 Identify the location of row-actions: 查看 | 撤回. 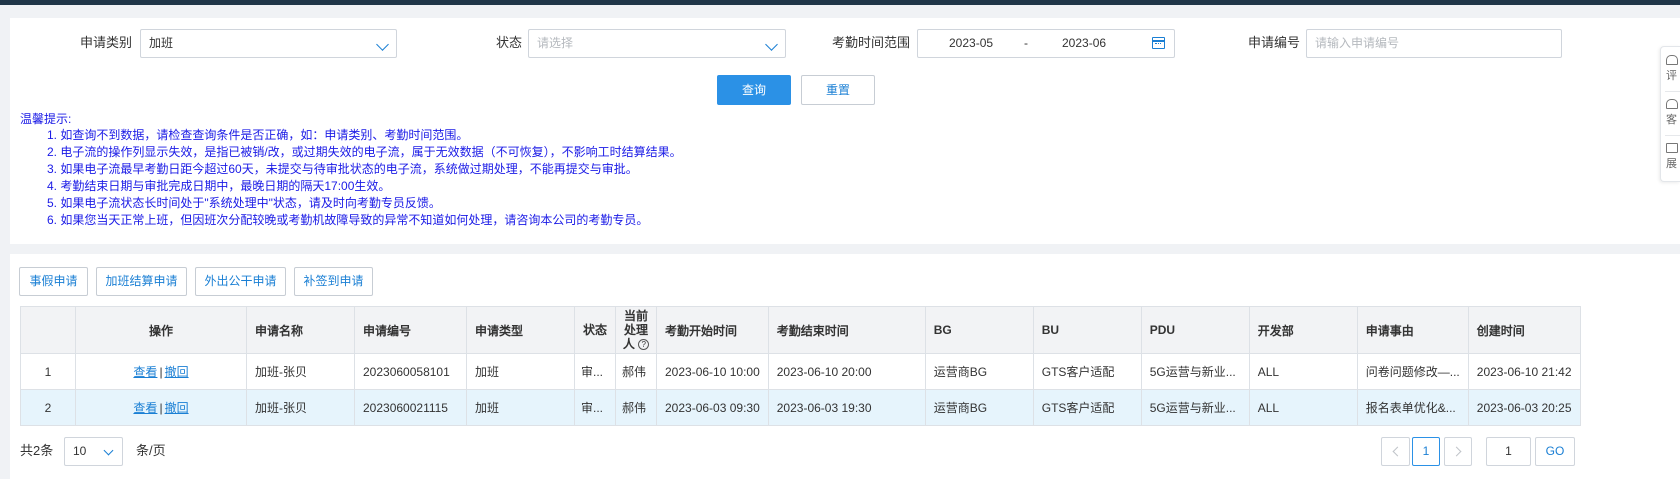
(161, 407).